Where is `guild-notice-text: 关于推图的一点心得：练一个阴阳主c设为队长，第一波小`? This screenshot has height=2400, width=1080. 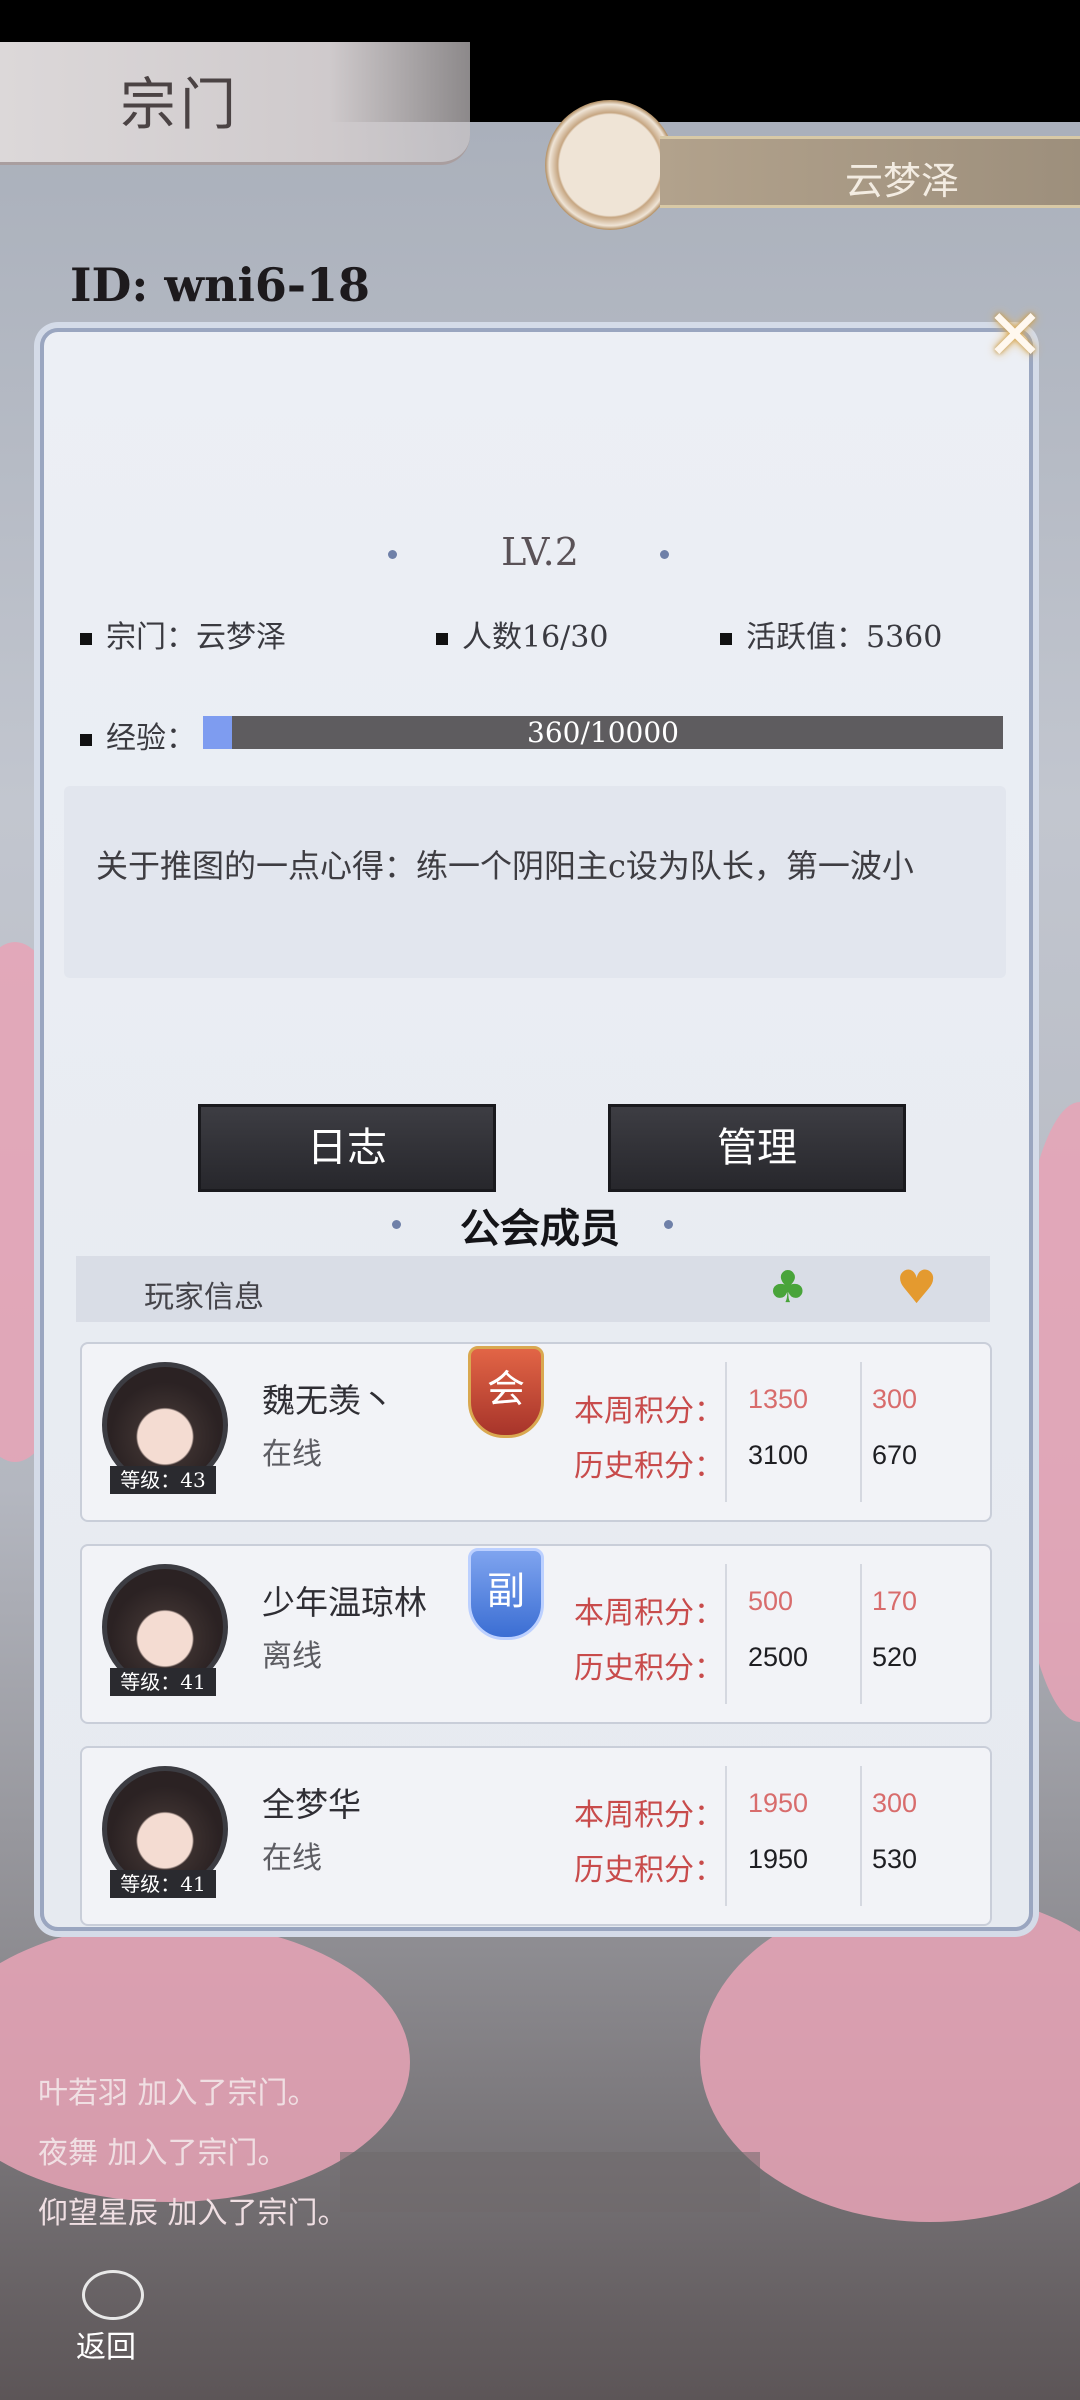
guild-notice-text: 关于推图的一点心得：练一个阴阳主c设为队长，第一波小 is located at coordinates (505, 866).